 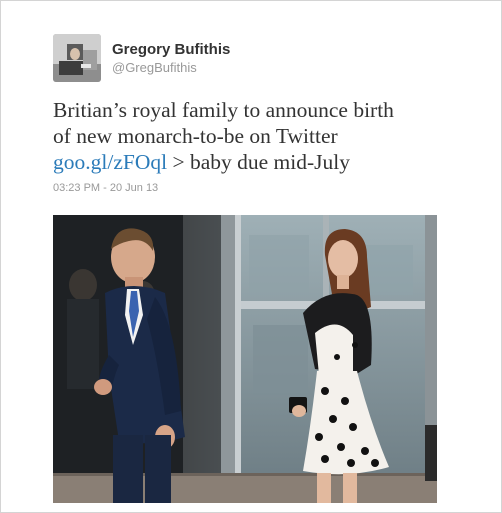 I want to click on author-handle: @GregBufithis, so click(x=154, y=67).